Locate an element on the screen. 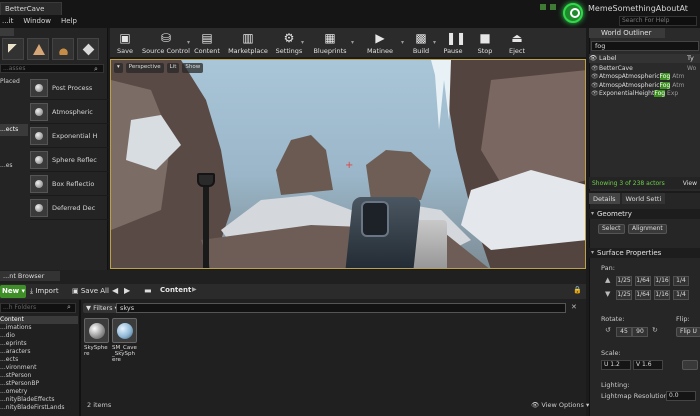  outliner-row: 👁 BetterCave Wo is located at coordinates (644, 68).